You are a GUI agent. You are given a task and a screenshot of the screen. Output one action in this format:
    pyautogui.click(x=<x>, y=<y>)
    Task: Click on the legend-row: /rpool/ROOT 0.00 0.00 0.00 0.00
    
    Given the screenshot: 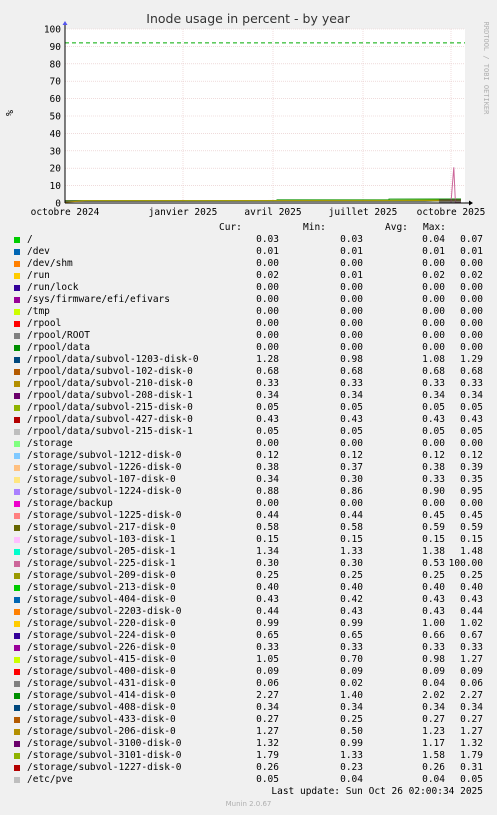 What is the action you would take?
    pyautogui.click(x=248, y=336)
    